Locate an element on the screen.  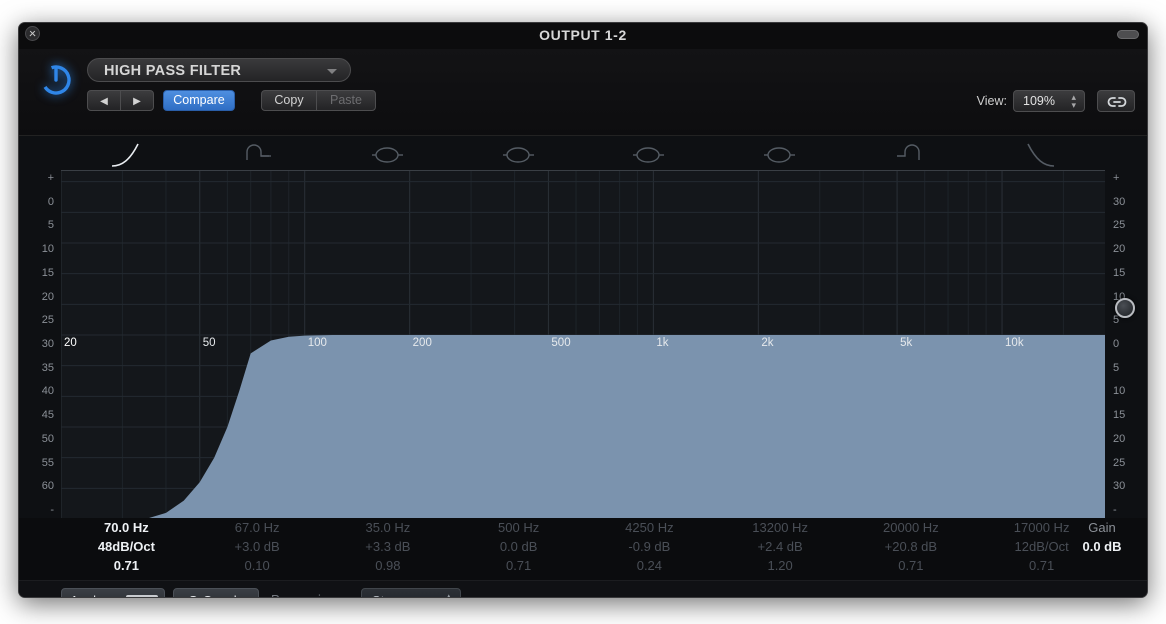
band-2-parameters: 67.0 Hz +3.0 dB 0.10 is located at coordinates (257, 549).